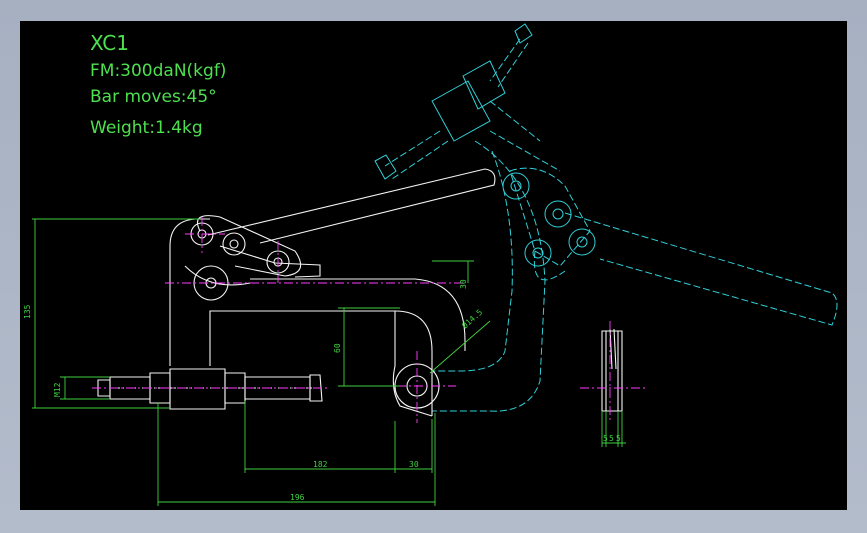  What do you see at coordinates (158, 71) in the screenshot?
I see `force-label: FM:300daN(kgf)` at bounding box center [158, 71].